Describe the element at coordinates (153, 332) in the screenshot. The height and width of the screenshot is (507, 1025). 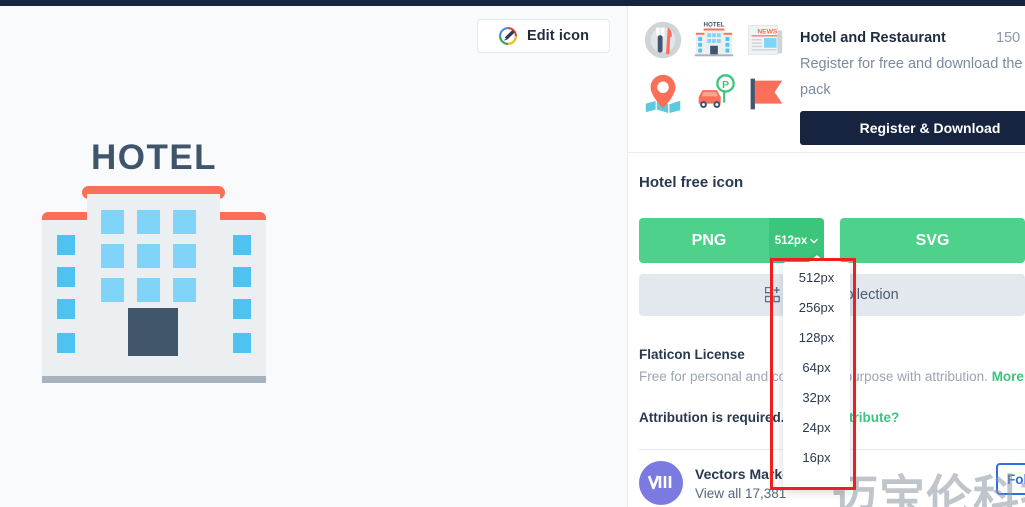
I see `hotel-door` at that location.